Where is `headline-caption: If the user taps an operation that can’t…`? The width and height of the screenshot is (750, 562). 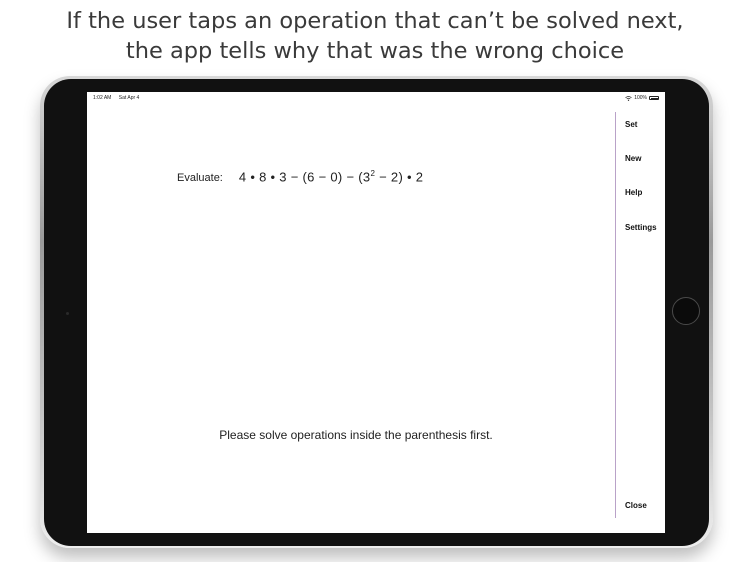 headline-caption: If the user taps an operation that can’t… is located at coordinates (375, 36).